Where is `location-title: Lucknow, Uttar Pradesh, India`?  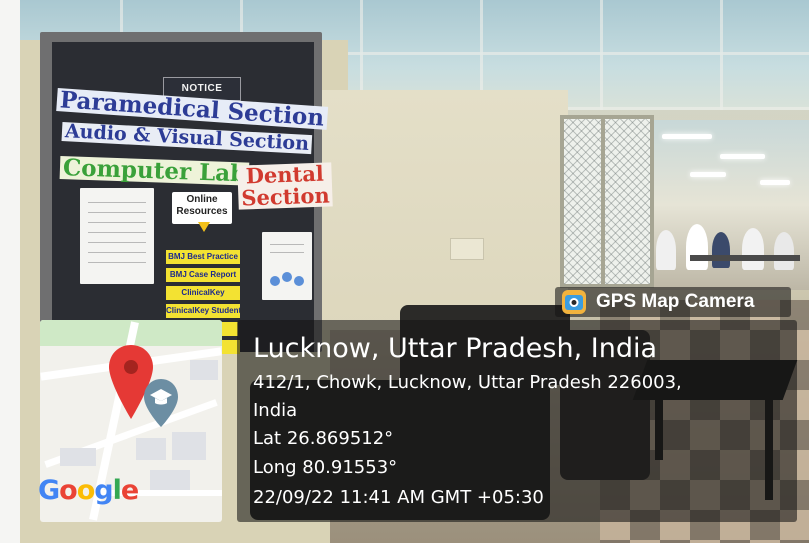 location-title: Lucknow, Uttar Pradesh, India is located at coordinates (455, 348).